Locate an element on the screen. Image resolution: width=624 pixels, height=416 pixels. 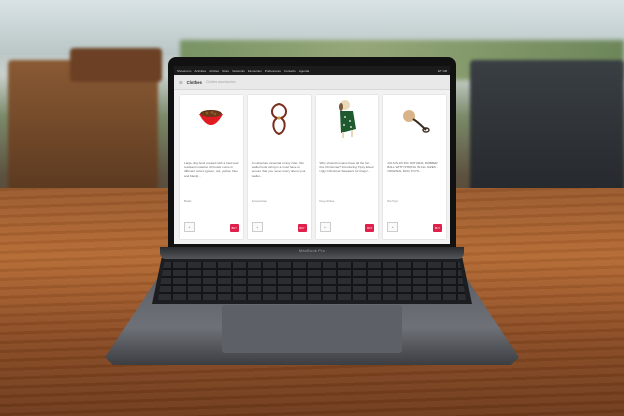
trackpad is located at coordinates (312, 329).